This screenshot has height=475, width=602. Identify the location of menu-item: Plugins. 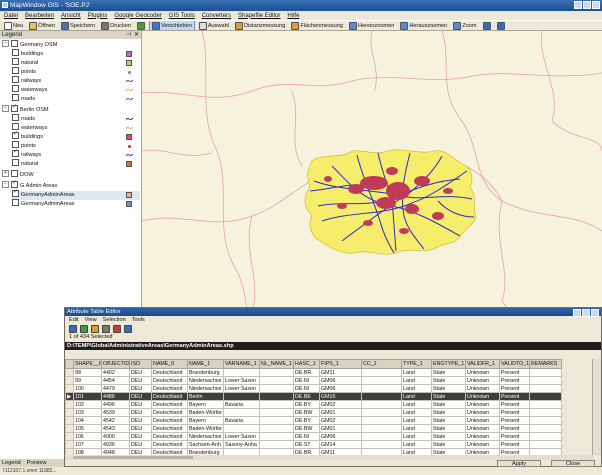
(98, 16).